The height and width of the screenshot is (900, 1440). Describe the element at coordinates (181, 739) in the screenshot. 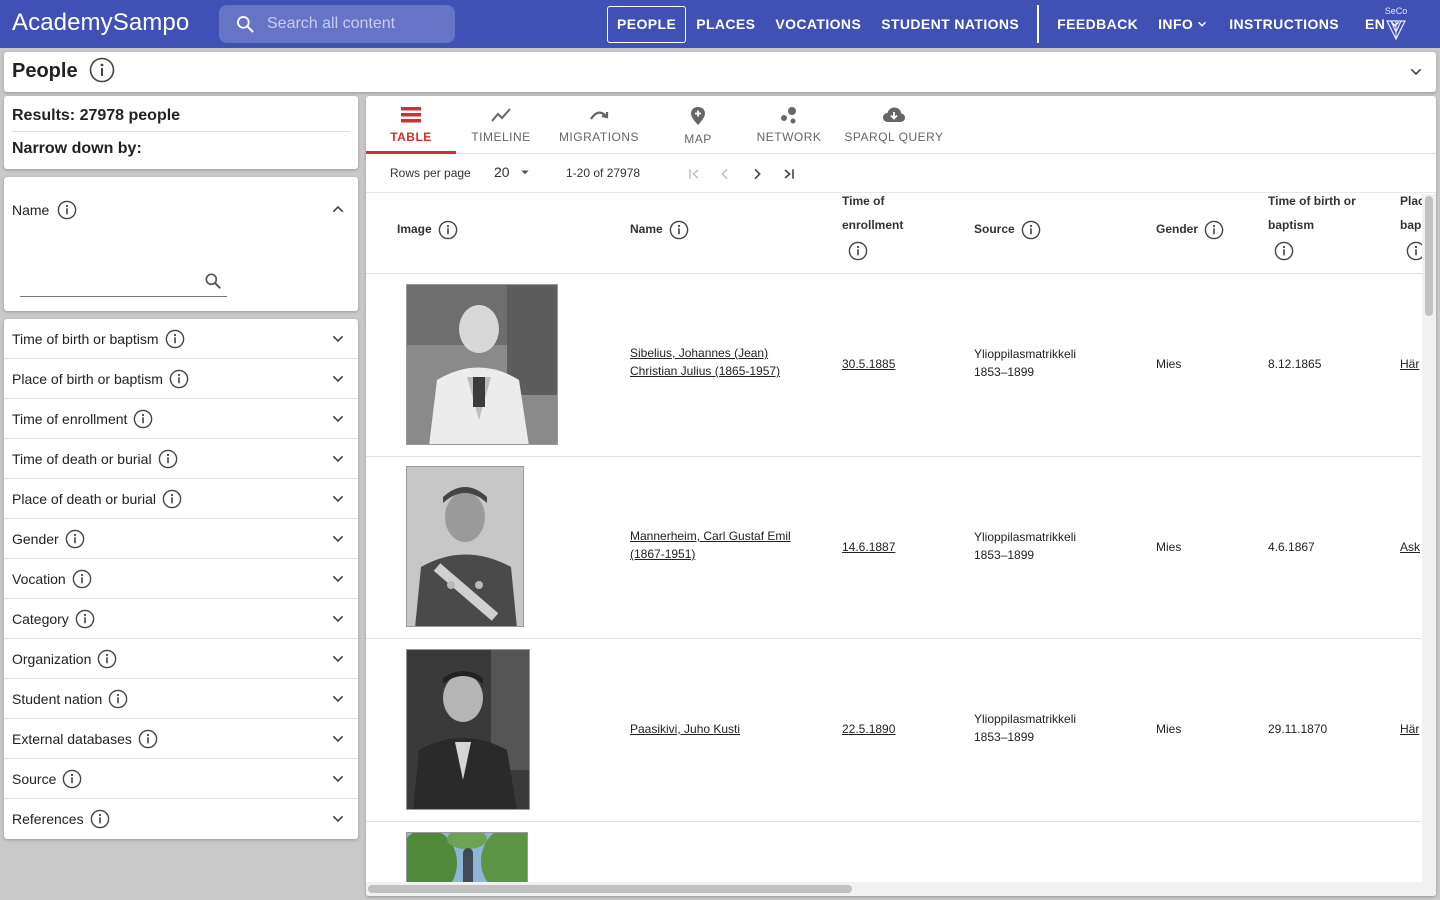

I see `facet-external-databases: External databases` at that location.